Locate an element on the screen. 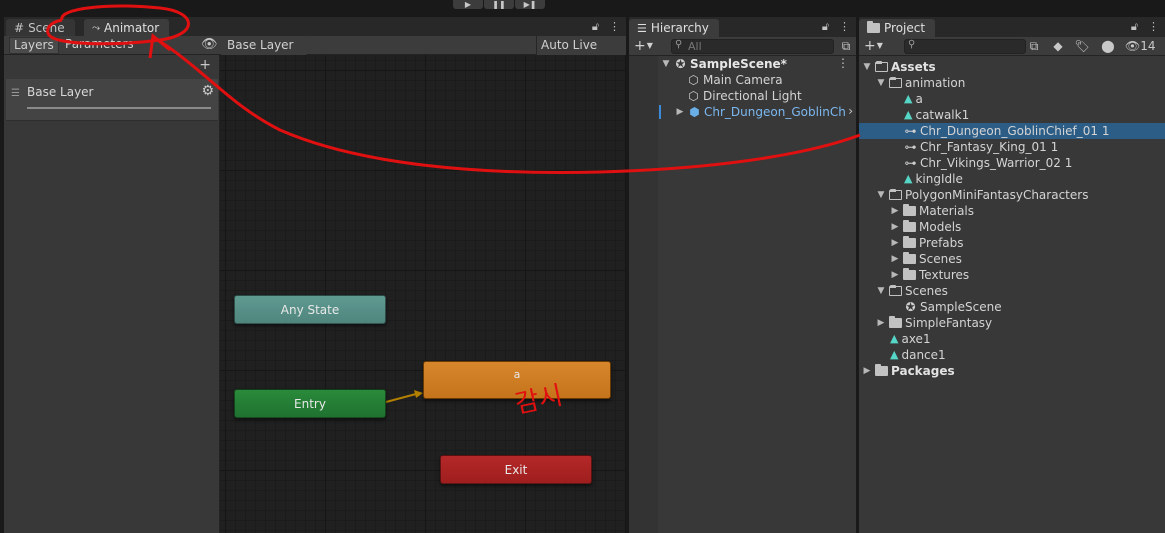 The width and height of the screenshot is (1165, 533). open-prefab-chevron-icon: › is located at coordinates (850, 111).